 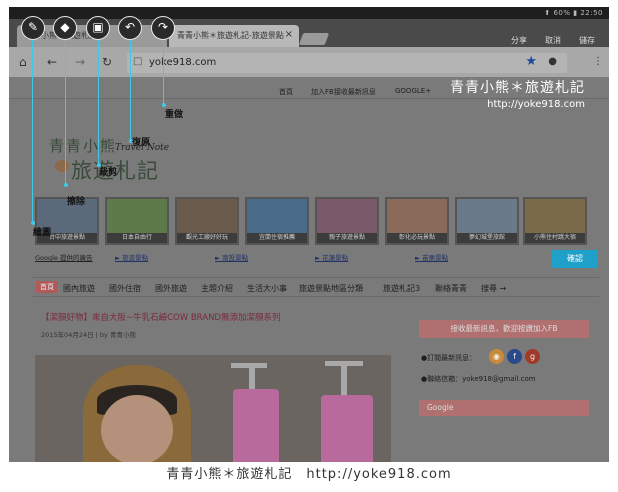 I want to click on crop-label: 裁剪, so click(x=108, y=173).